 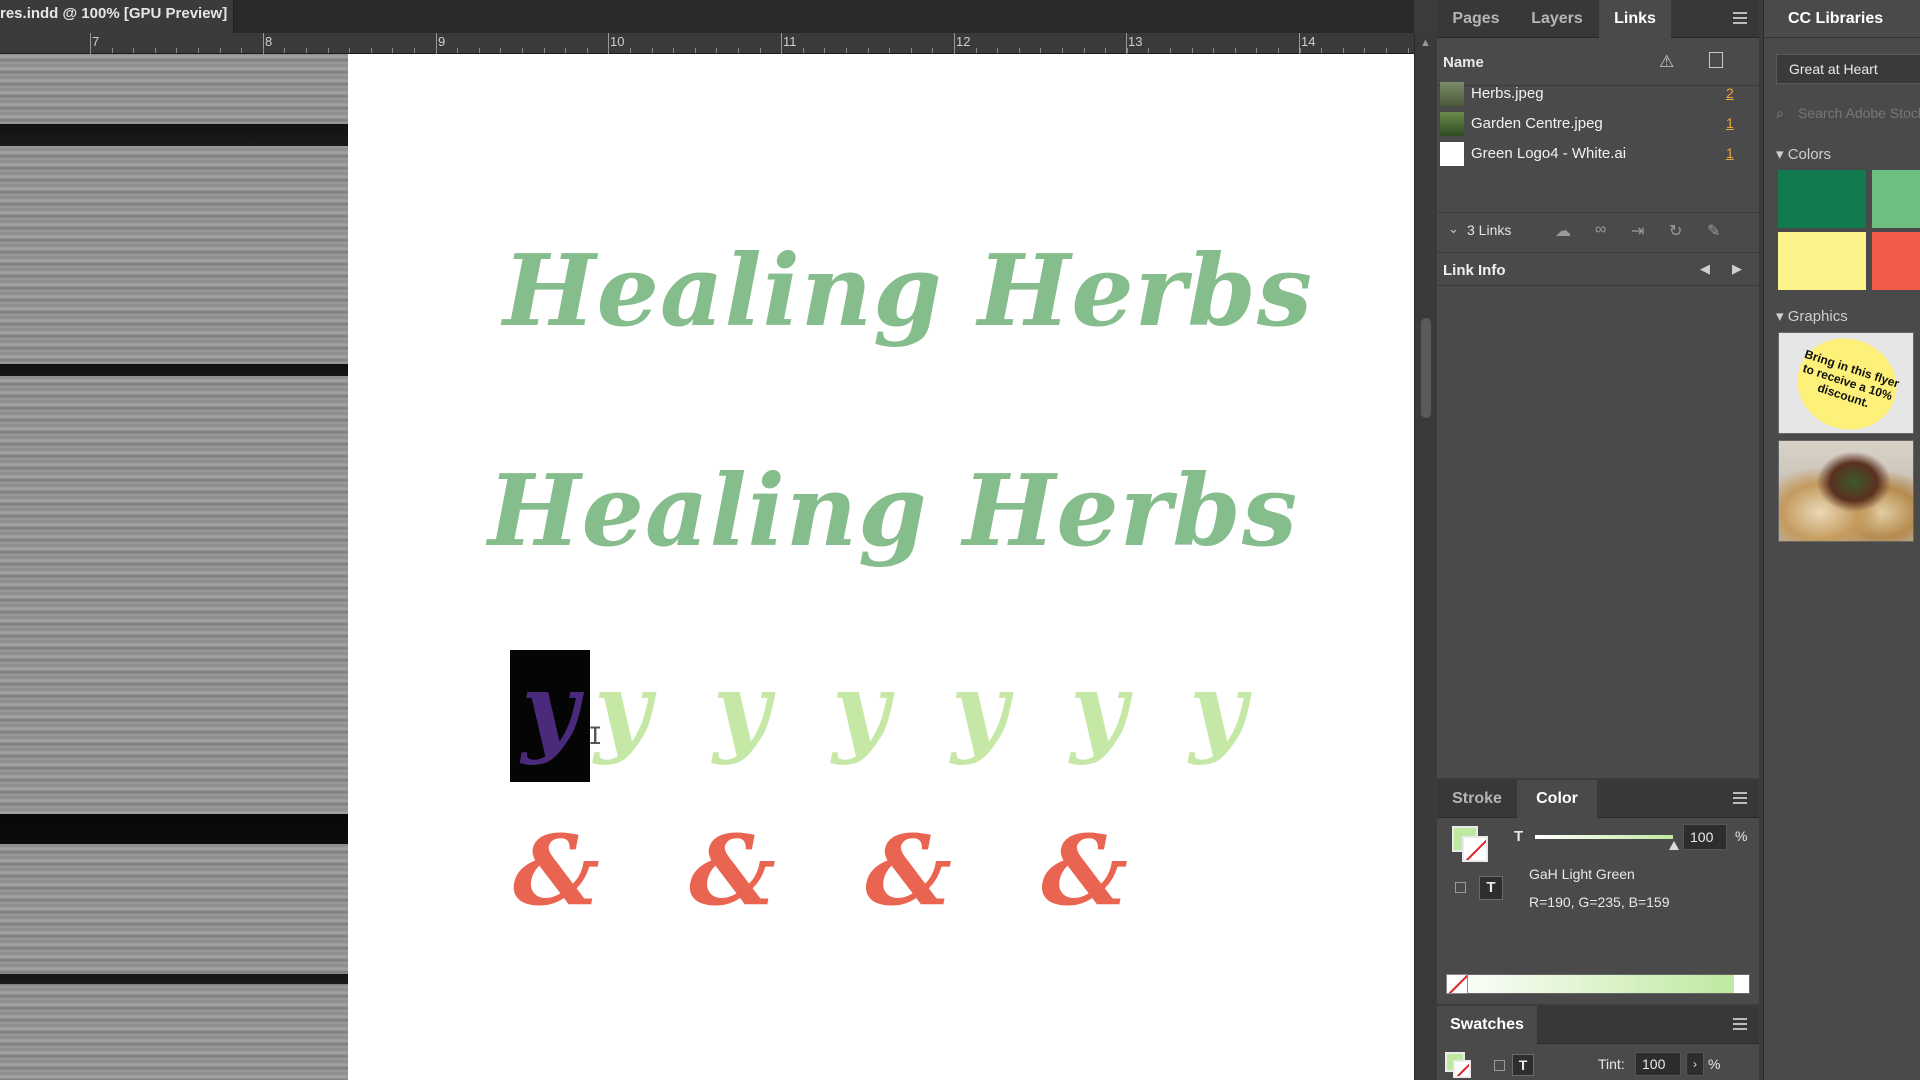 What do you see at coordinates (1487, 1025) in the screenshot?
I see `tab-swatches: Swatches` at bounding box center [1487, 1025].